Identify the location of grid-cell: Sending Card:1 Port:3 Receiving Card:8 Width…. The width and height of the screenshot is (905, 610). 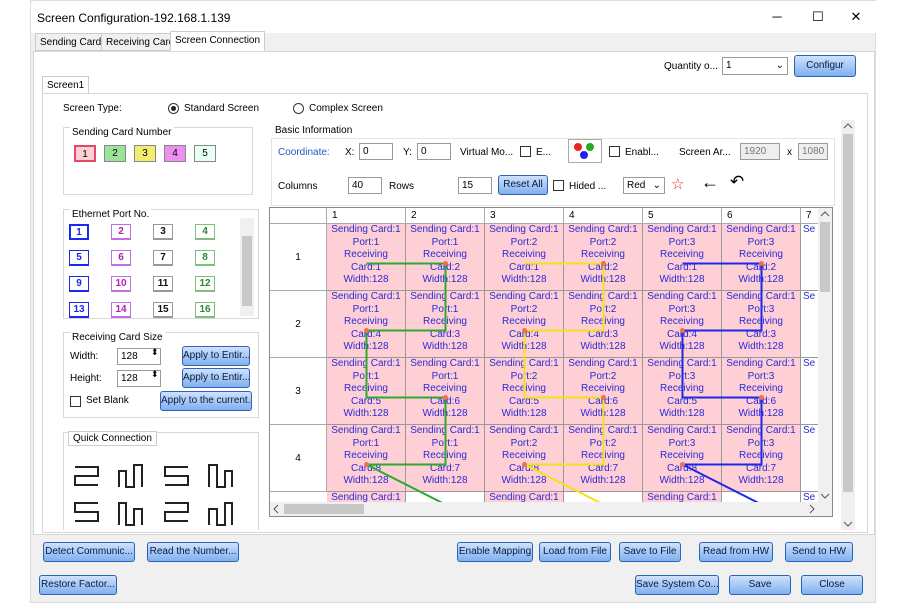
(682, 458).